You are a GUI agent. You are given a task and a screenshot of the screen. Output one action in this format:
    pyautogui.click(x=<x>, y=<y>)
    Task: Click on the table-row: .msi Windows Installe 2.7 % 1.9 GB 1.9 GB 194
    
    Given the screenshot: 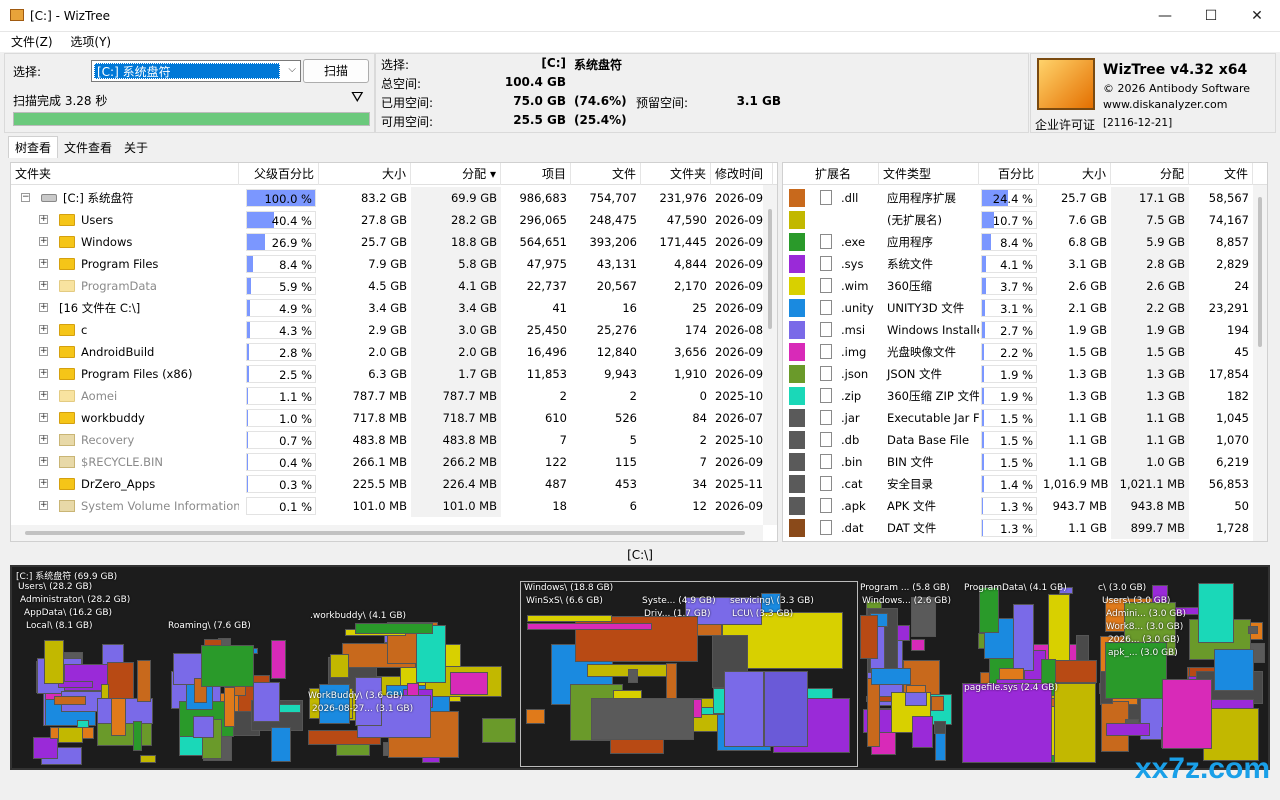 What is the action you would take?
    pyautogui.click(x=1025, y=330)
    